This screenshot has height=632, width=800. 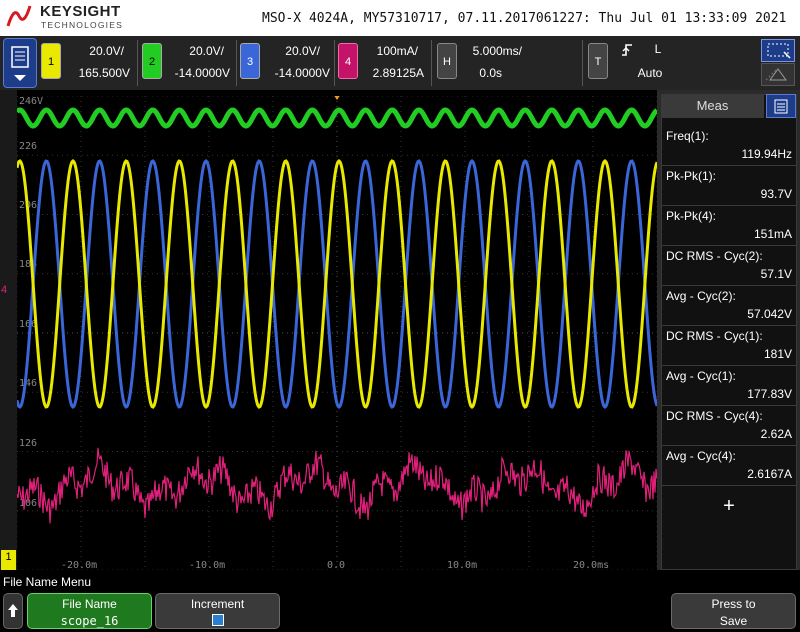 I want to click on file-name-label: File Name, so click(x=89, y=604).